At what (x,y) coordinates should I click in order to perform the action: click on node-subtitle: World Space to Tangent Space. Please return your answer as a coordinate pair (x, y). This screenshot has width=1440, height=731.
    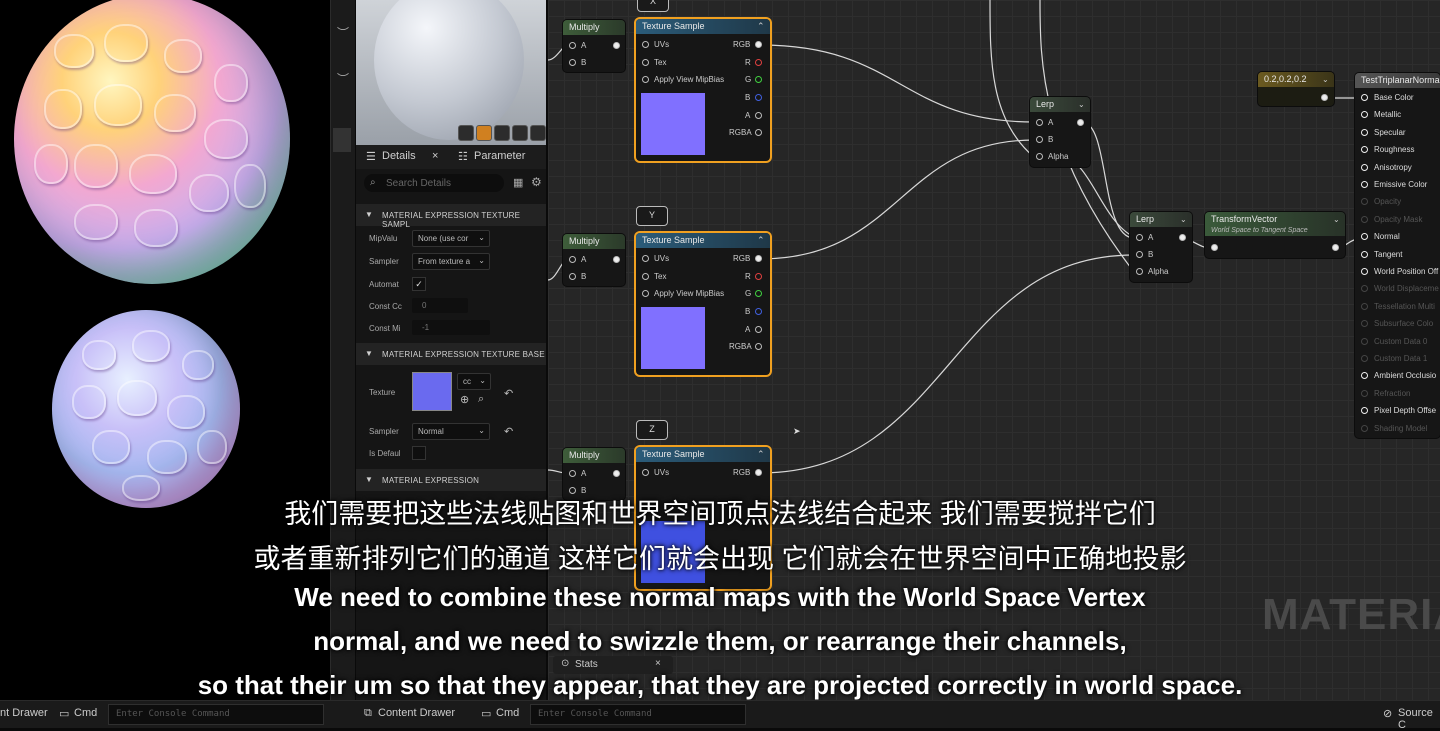
    Looking at the image, I should click on (1259, 230).